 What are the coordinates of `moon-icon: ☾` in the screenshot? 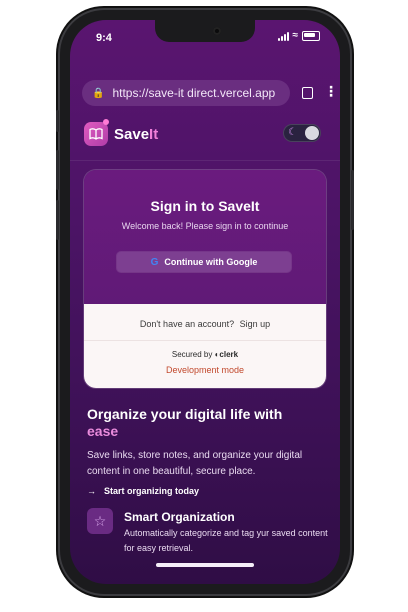 It's located at (292, 132).